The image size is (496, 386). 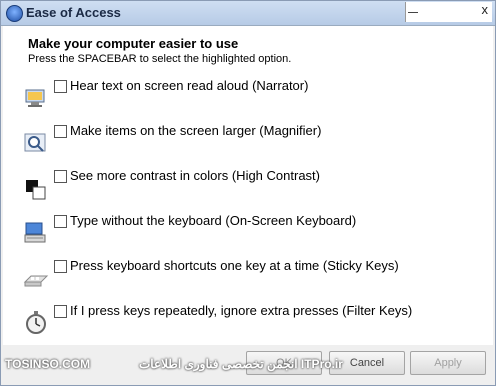 I want to click on high-contrast-icon, so click(x=36, y=190).